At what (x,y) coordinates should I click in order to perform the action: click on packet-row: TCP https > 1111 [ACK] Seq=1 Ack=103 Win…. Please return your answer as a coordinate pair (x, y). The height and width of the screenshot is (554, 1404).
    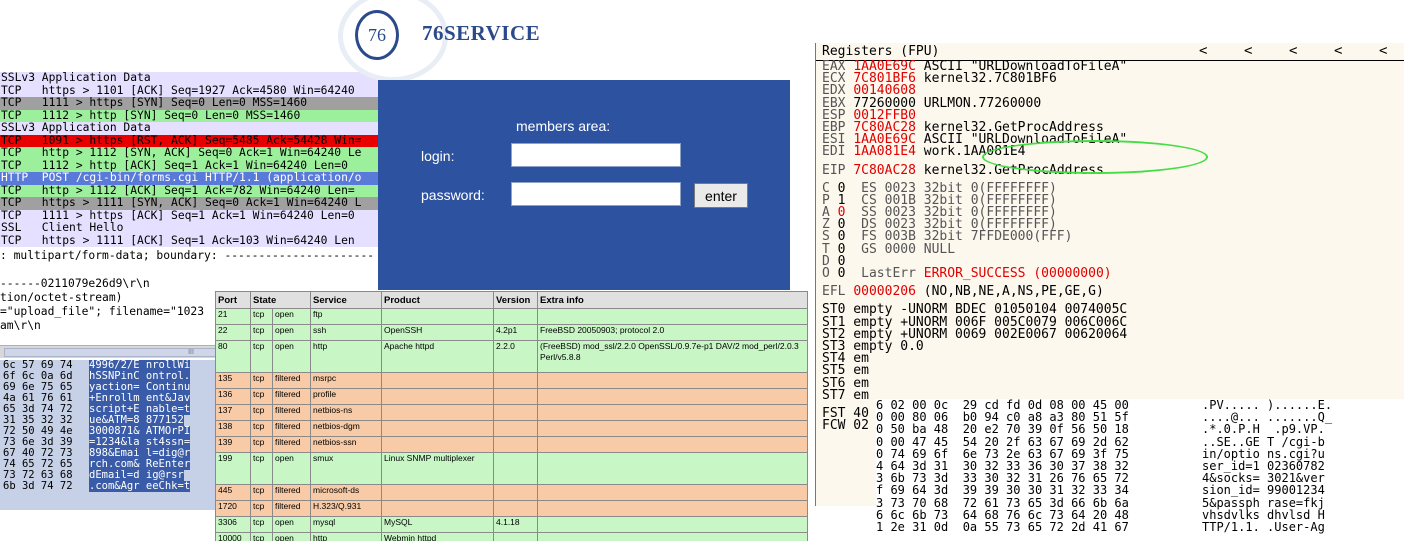
    Looking at the image, I should click on (190, 240).